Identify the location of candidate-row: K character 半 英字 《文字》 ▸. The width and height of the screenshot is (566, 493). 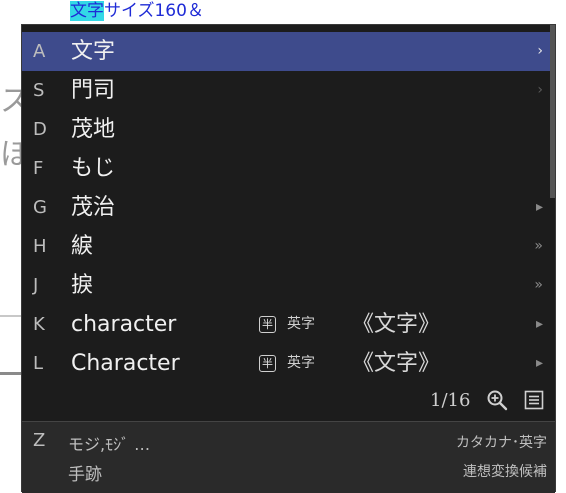
(288, 324).